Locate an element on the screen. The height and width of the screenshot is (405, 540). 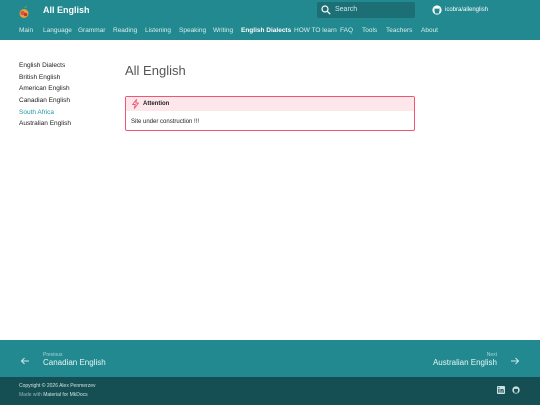
copyright-text: Copyright © 2026 Alex Penmerzev is located at coordinates (57, 386).